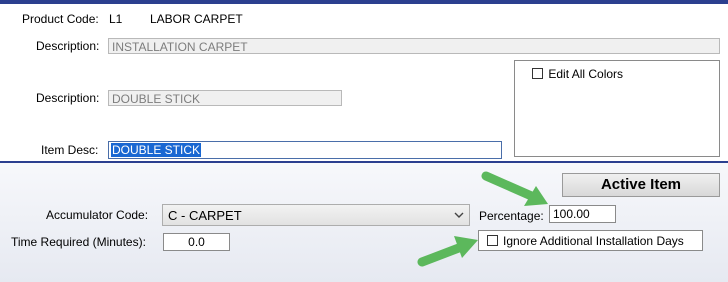 The height and width of the screenshot is (282, 728). What do you see at coordinates (225, 98) in the screenshot?
I see `description2-field: DOUBLE STICK` at bounding box center [225, 98].